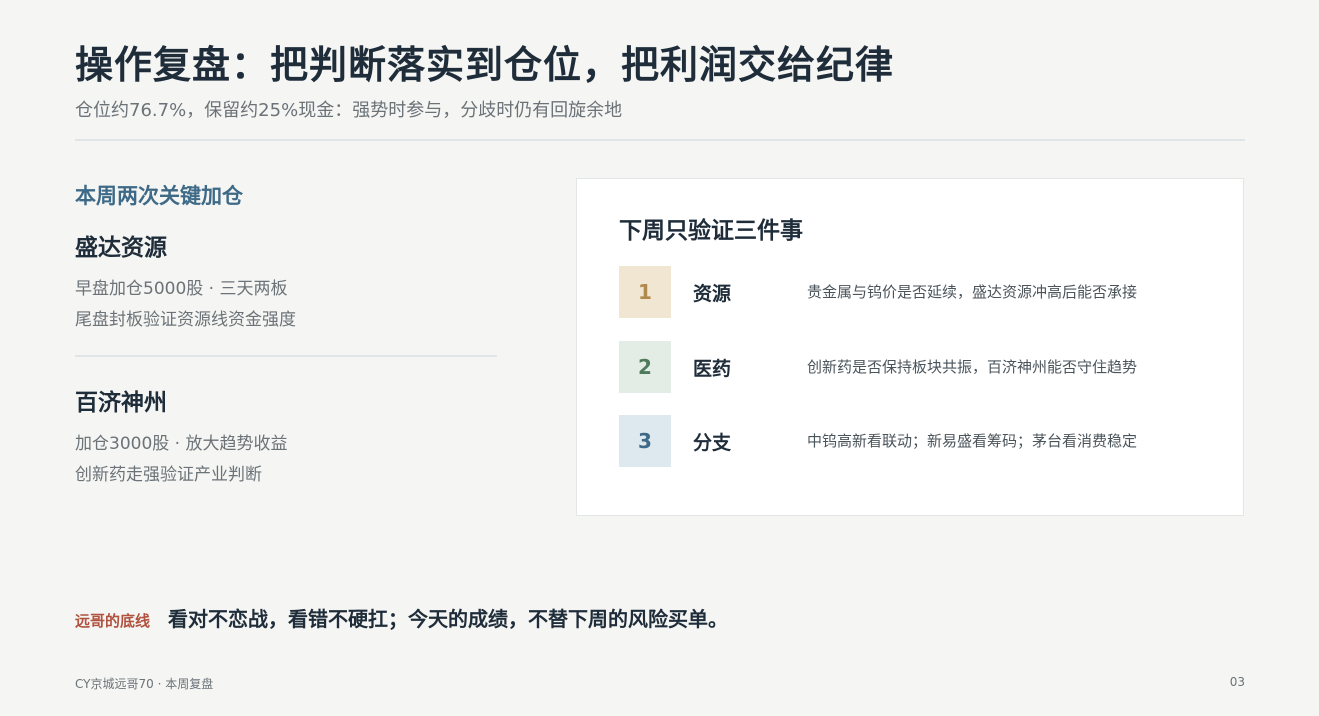 The width and height of the screenshot is (1319, 716). I want to click on bottom-line-statement: 远哥的底线 看对不恋战，看错不硬扛；今天的成绩，不替下周的风险买单。, so click(401, 617).